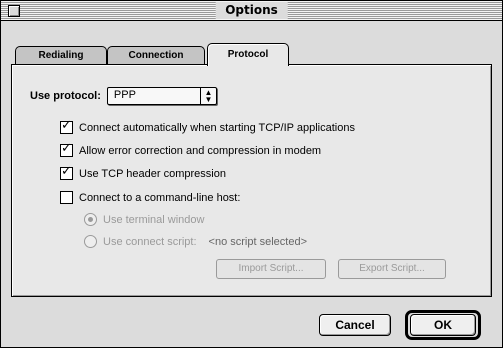  What do you see at coordinates (152, 173) in the screenshot?
I see `option-tcp-header-label: Use TCP header compression` at bounding box center [152, 173].